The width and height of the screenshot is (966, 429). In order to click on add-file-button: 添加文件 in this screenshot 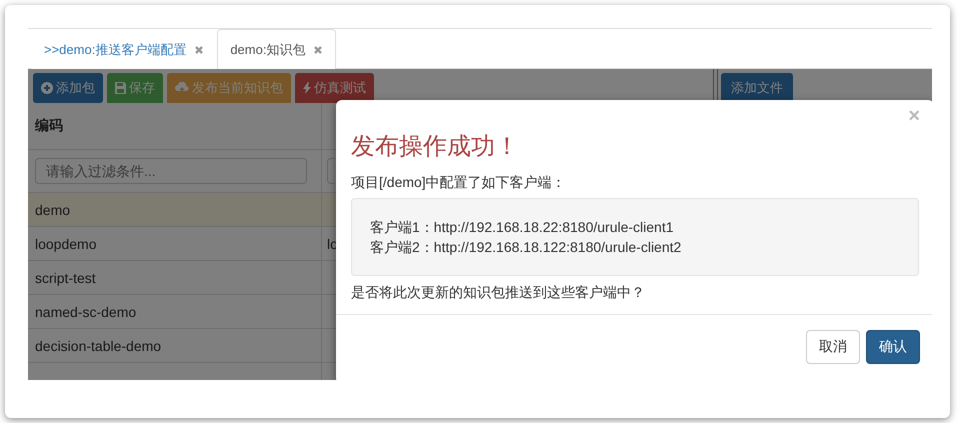, I will do `click(757, 88)`.